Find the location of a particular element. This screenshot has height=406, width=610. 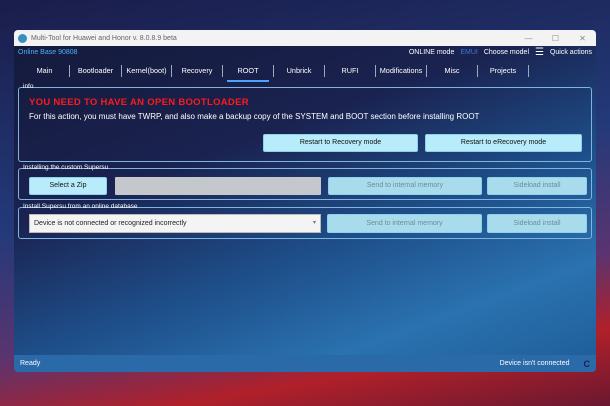

tab-rufi: RUFI is located at coordinates (350, 71).